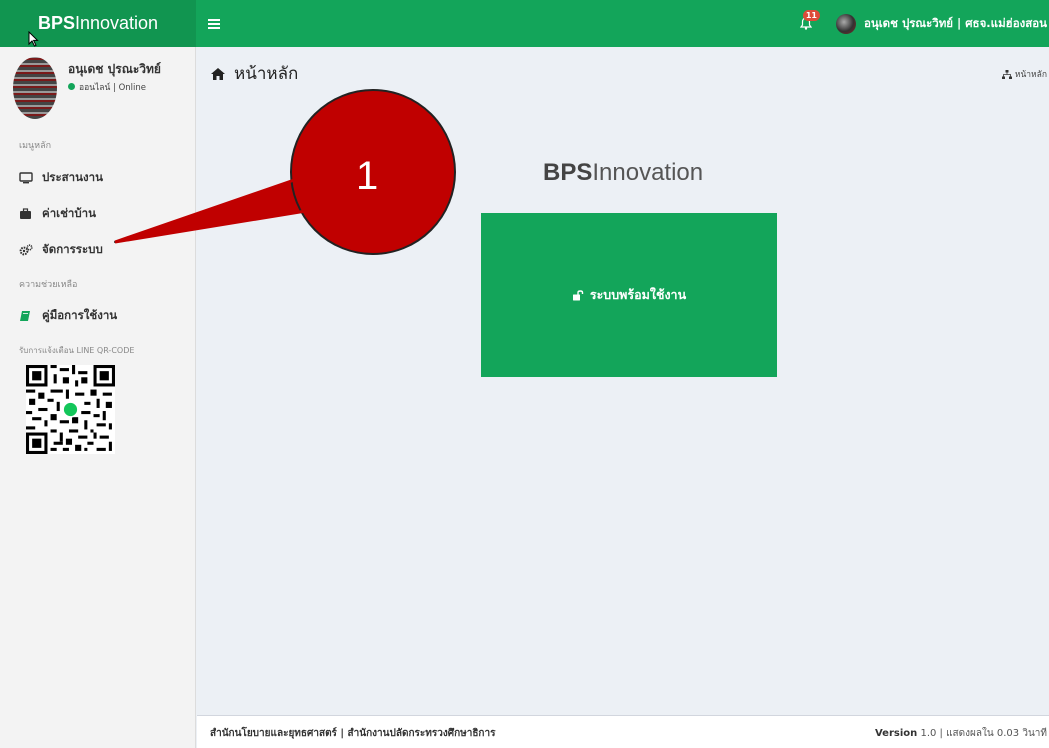 Image resolution: width=1049 pixels, height=748 pixels. I want to click on user-menu-label: อนุเดช ปุรณะวิทย์ | ศธจ.แม่ฮ่องสอน, so click(955, 24).